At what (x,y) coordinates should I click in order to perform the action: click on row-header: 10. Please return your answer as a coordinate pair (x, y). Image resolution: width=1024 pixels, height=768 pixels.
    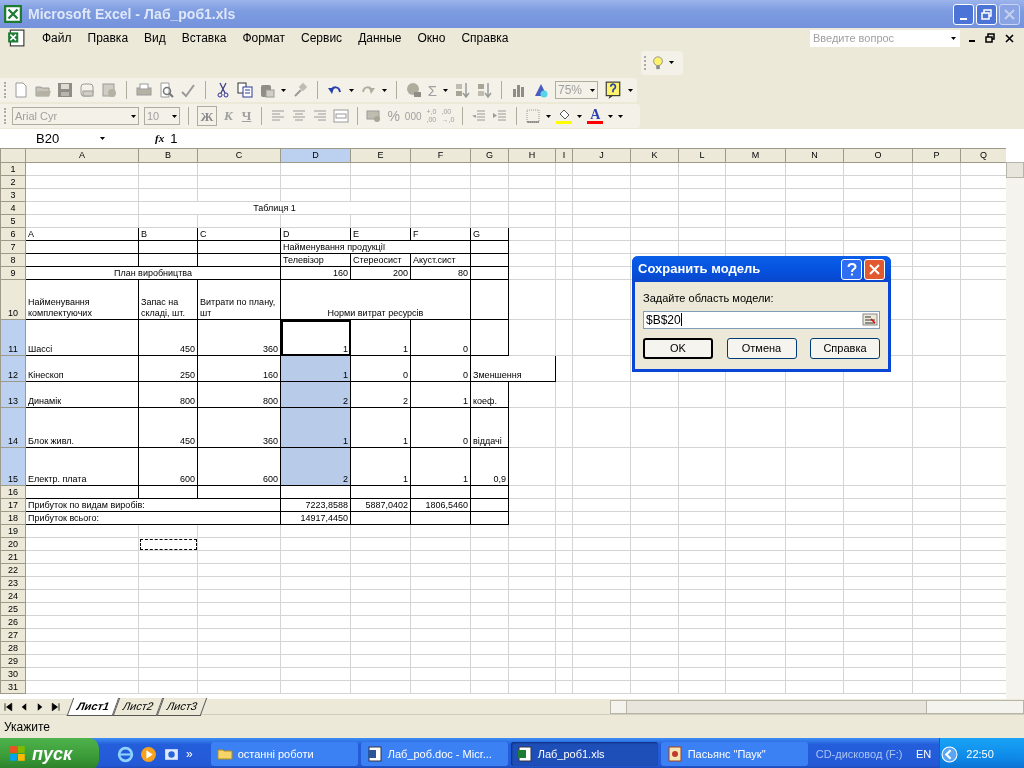
    Looking at the image, I should click on (13, 299).